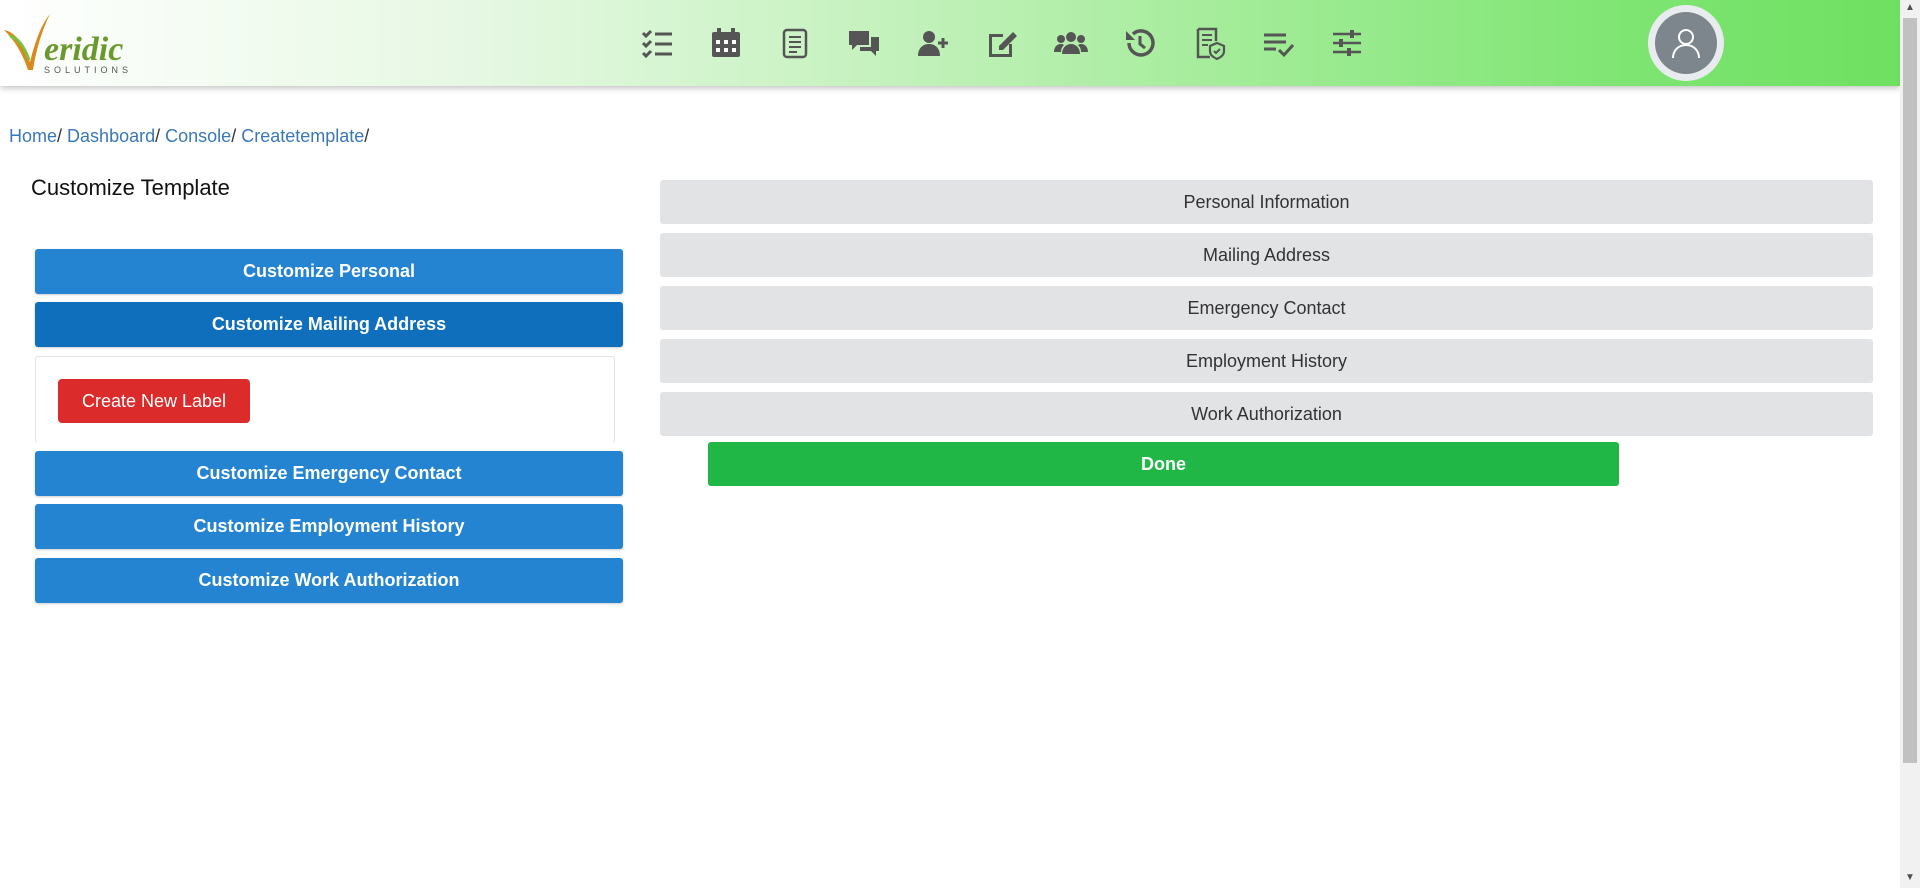 The image size is (1920, 888). I want to click on history-icon, so click(1139, 43).